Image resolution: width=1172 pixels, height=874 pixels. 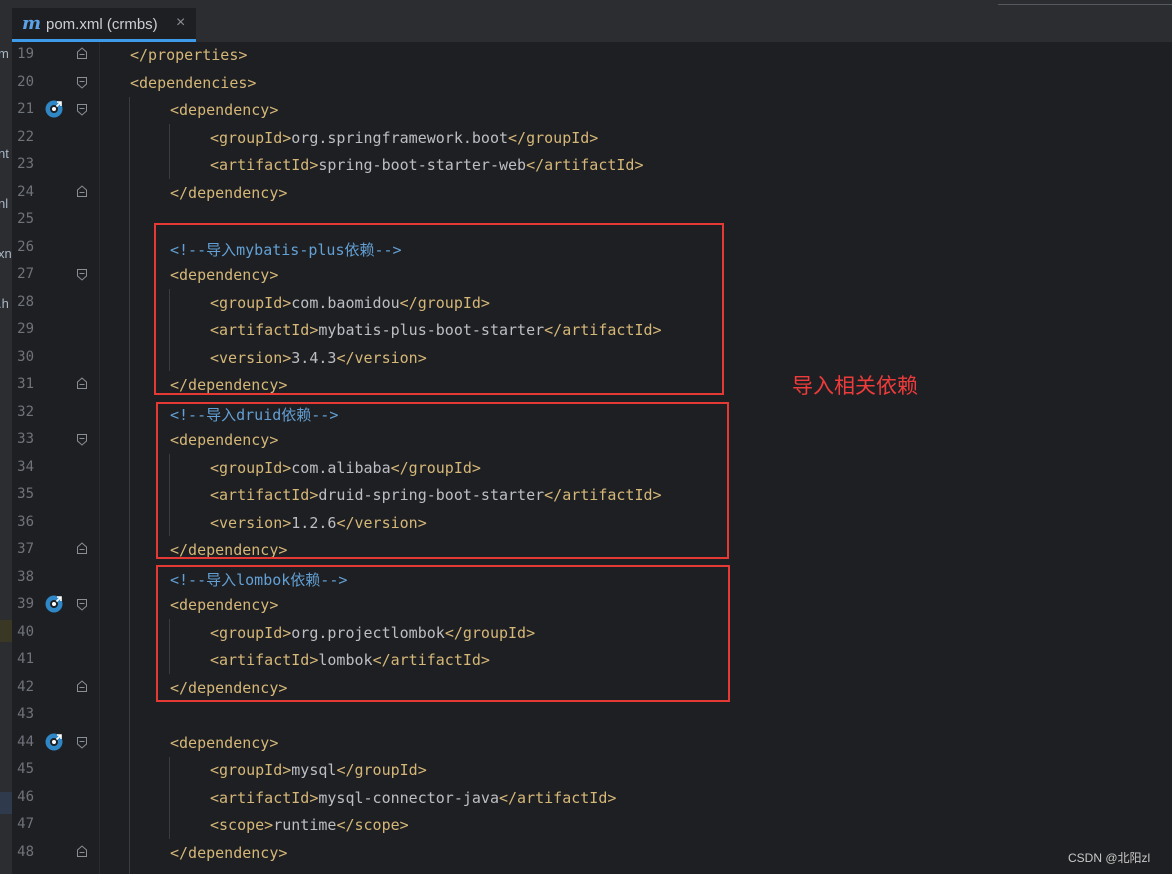 I want to click on line-number: 36, so click(x=25, y=521).